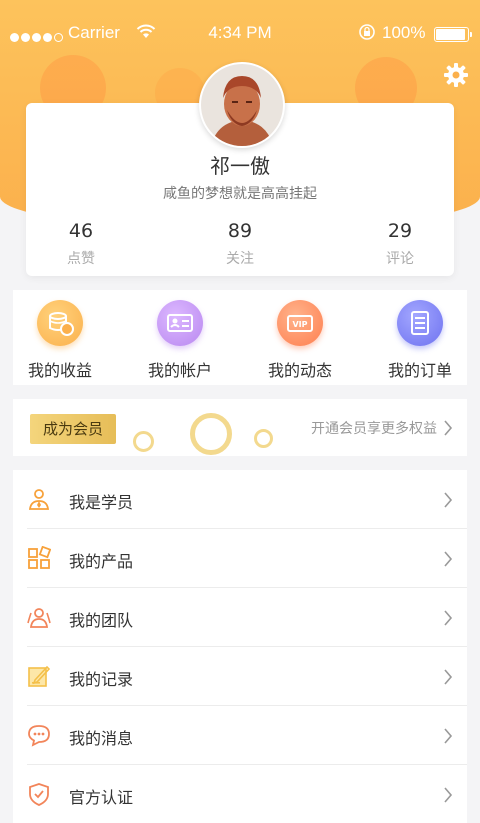  What do you see at coordinates (81, 259) in the screenshot?
I see `stat-label: 点赞` at bounding box center [81, 259].